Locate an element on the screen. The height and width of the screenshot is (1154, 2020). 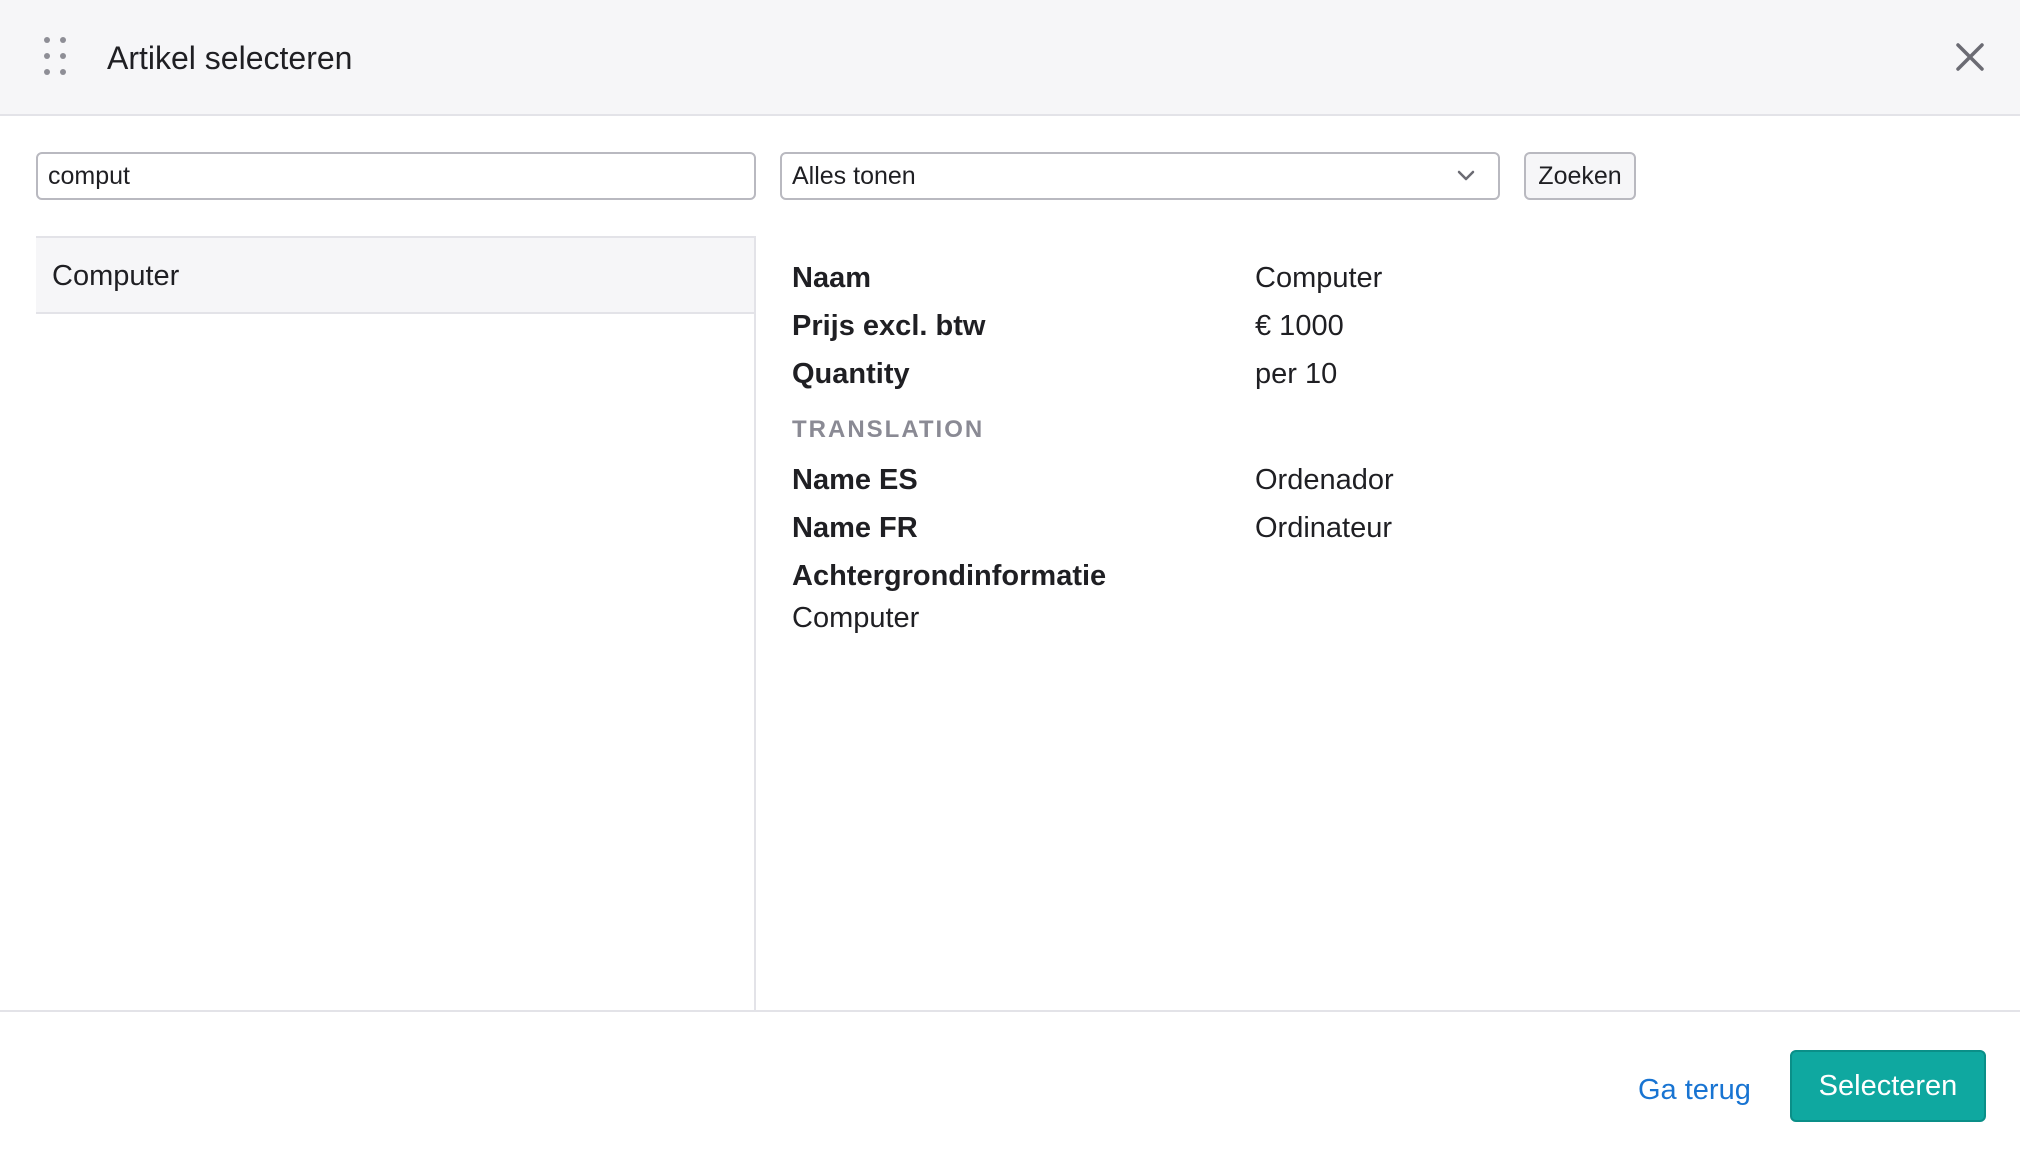
detail-row-name: Naam Computer is located at coordinates (1382, 278).